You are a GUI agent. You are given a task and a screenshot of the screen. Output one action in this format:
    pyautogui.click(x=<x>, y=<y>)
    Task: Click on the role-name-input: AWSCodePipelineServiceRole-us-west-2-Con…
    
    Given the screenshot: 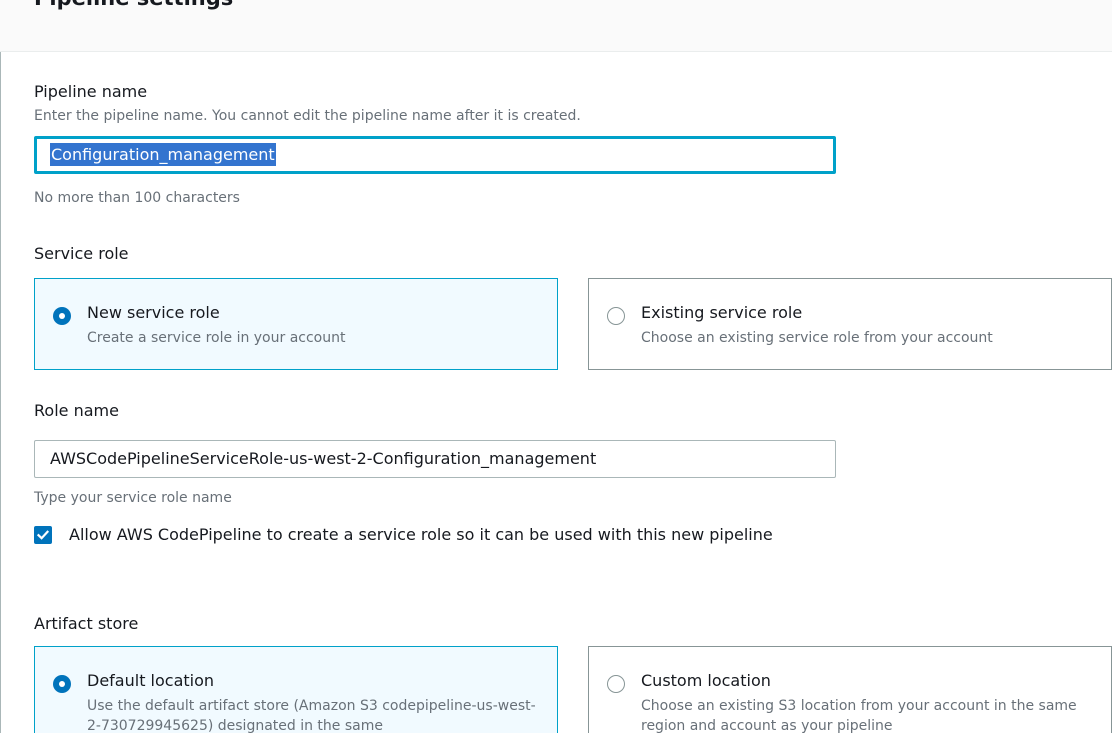 What is the action you would take?
    pyautogui.click(x=435, y=459)
    